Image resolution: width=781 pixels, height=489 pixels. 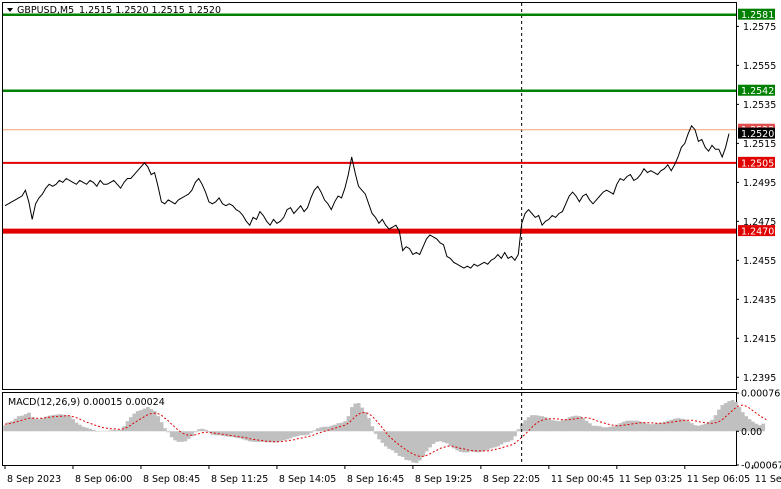 I want to click on price-axis-label: 1.2495, so click(x=759, y=183).